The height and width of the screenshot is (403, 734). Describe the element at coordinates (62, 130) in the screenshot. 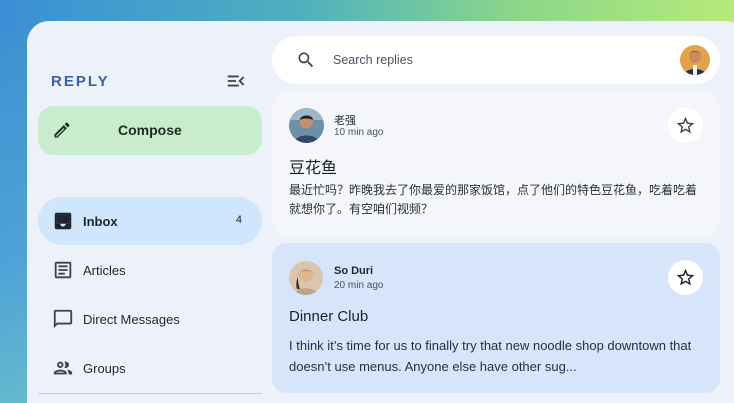

I see `pencil-icon` at that location.